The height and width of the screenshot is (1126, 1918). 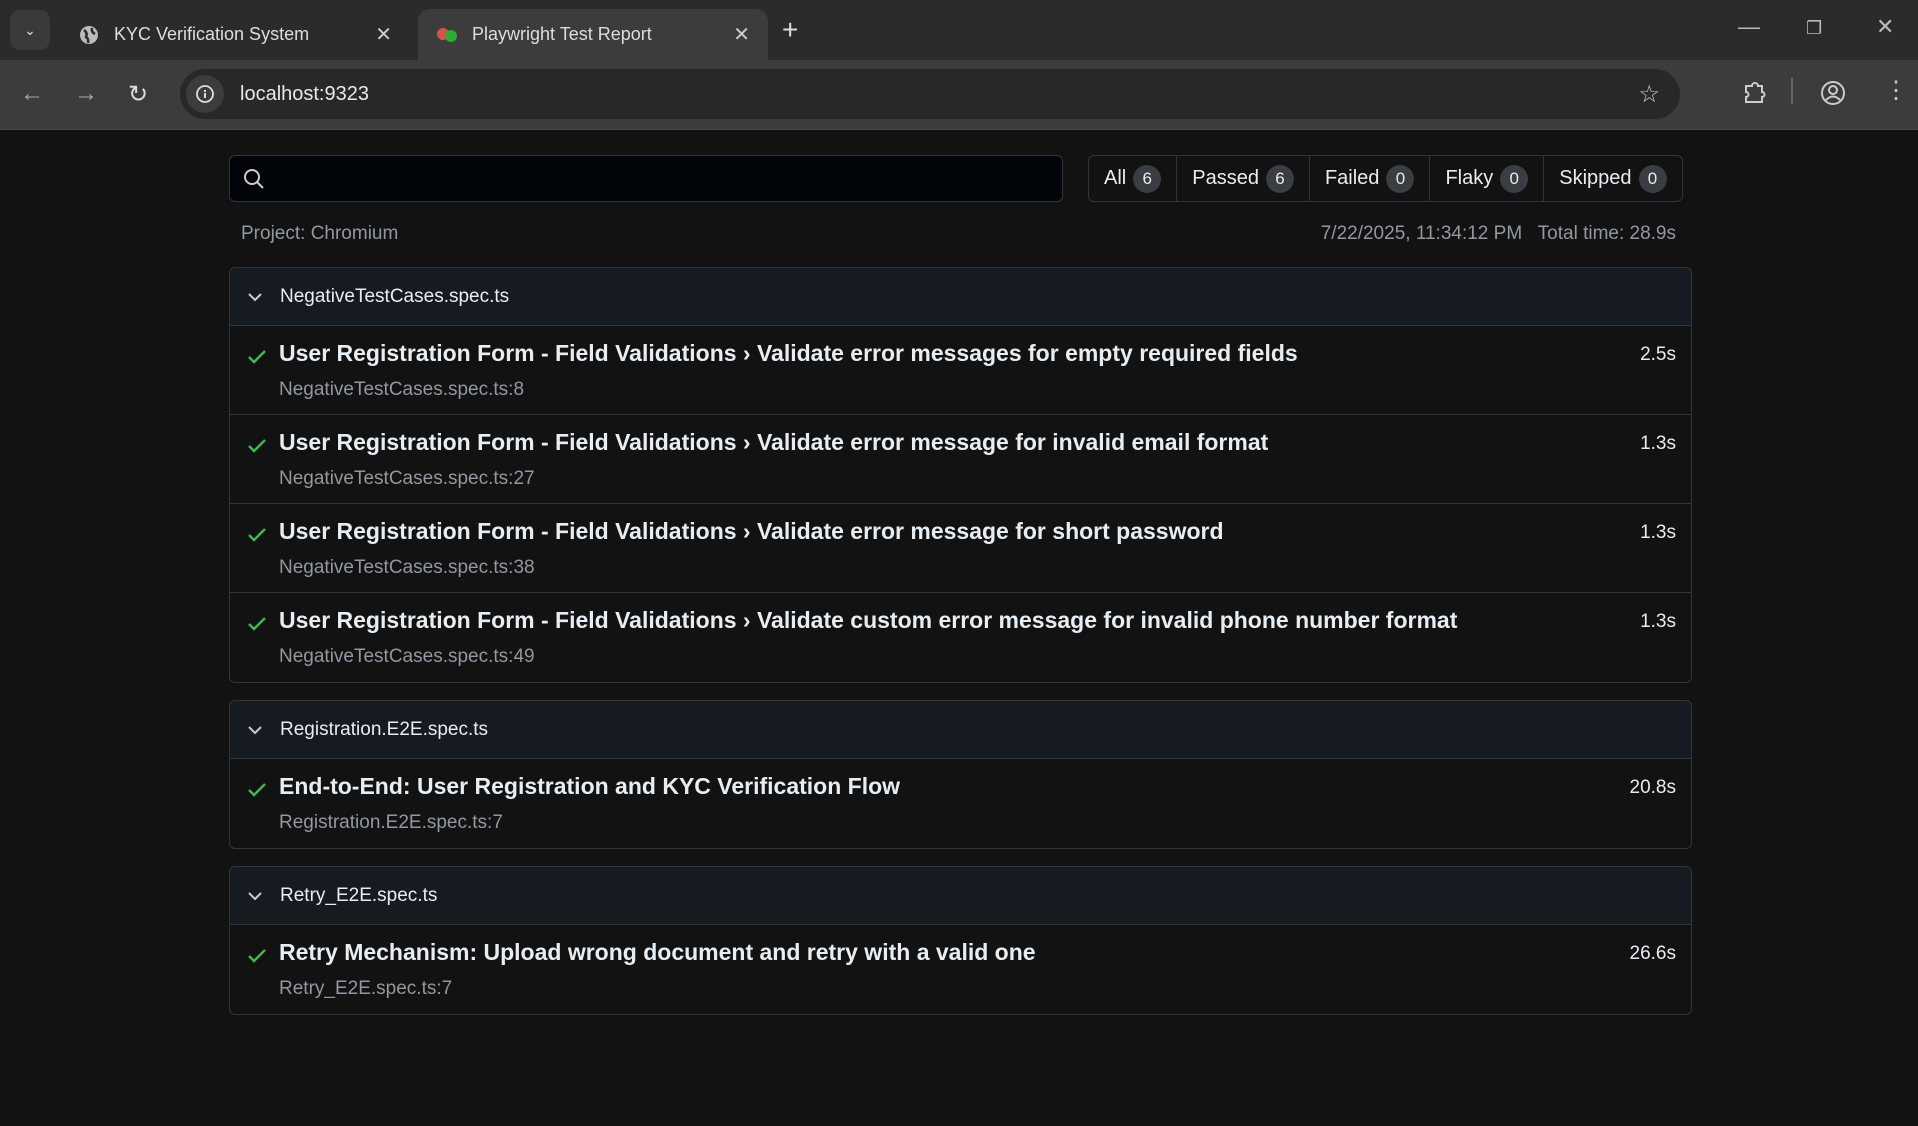 What do you see at coordinates (790, 30) in the screenshot?
I see `new-tab-button: +` at bounding box center [790, 30].